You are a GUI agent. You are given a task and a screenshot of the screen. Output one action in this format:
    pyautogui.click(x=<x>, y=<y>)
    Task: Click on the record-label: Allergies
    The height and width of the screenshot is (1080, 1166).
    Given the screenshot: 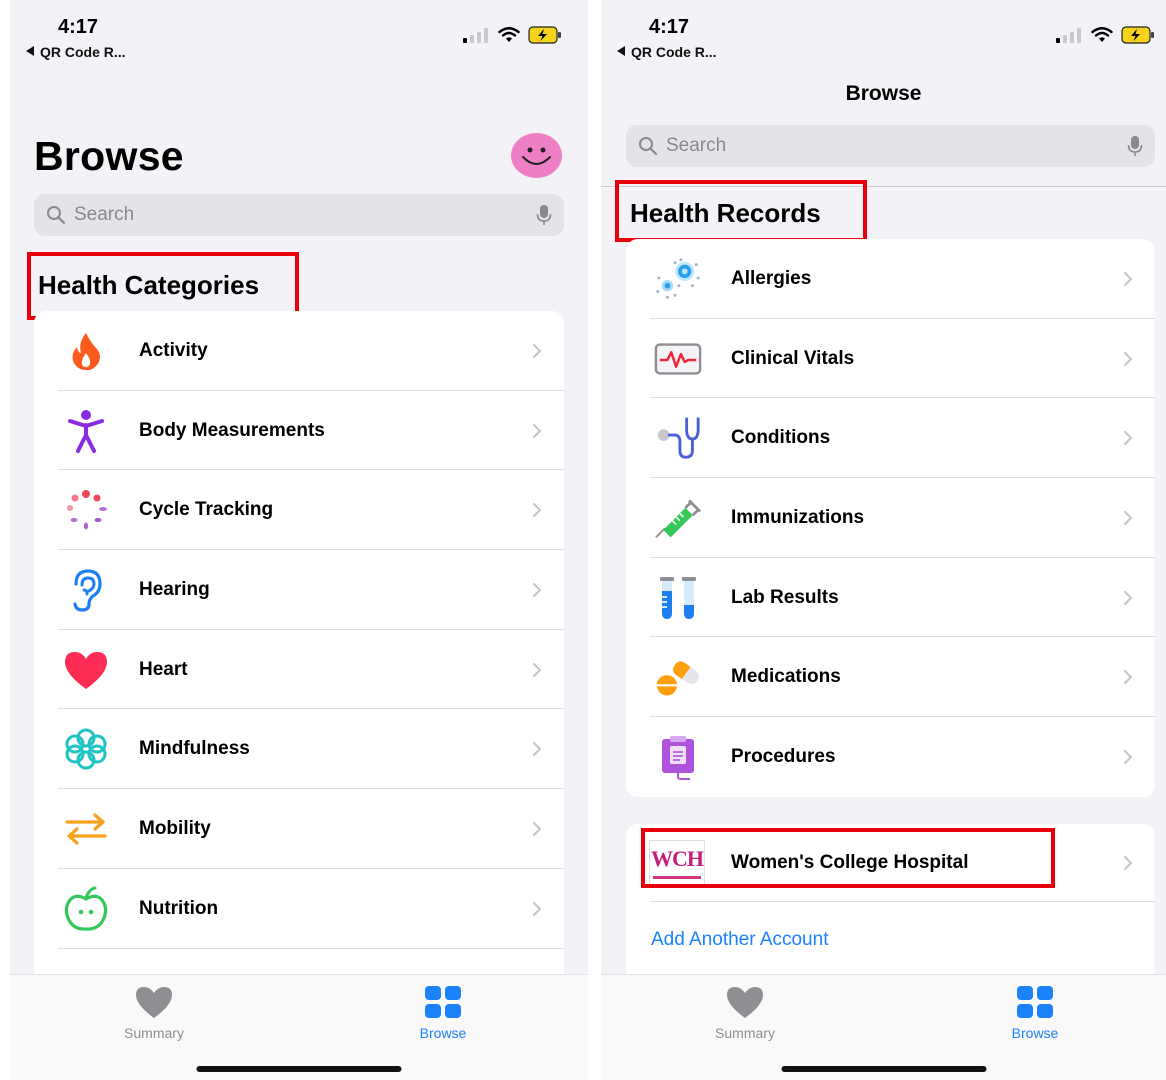 What is the action you would take?
    pyautogui.click(x=771, y=278)
    